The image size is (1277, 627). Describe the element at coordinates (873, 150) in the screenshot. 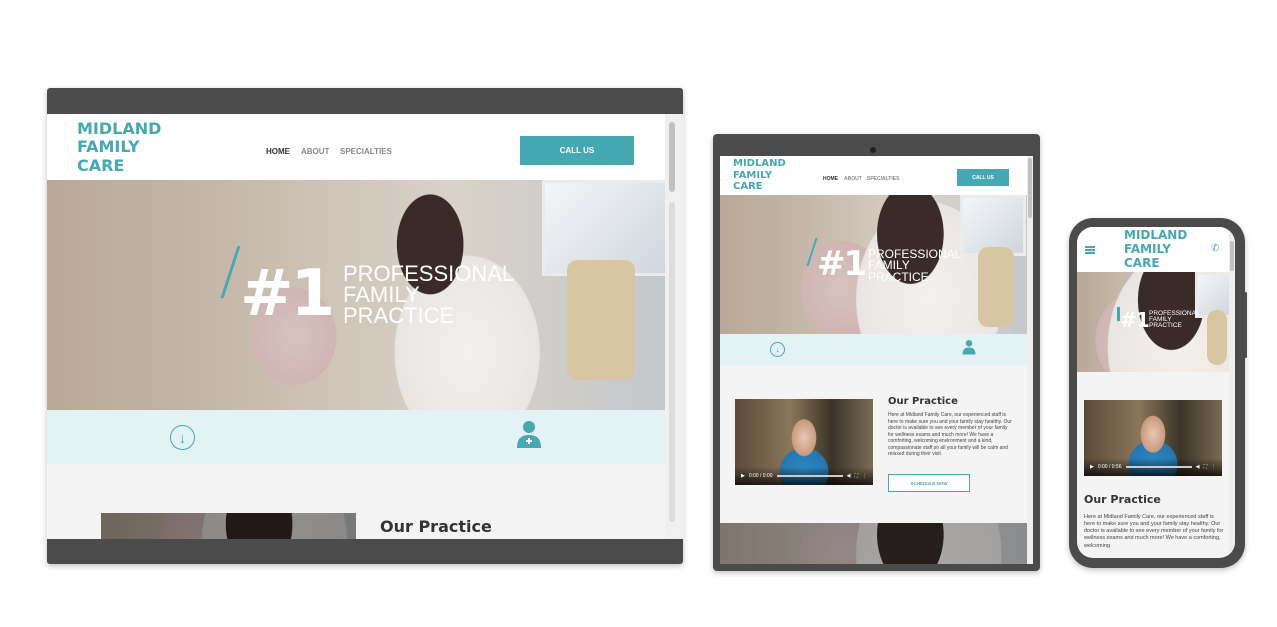

I see `tablet-camera` at that location.